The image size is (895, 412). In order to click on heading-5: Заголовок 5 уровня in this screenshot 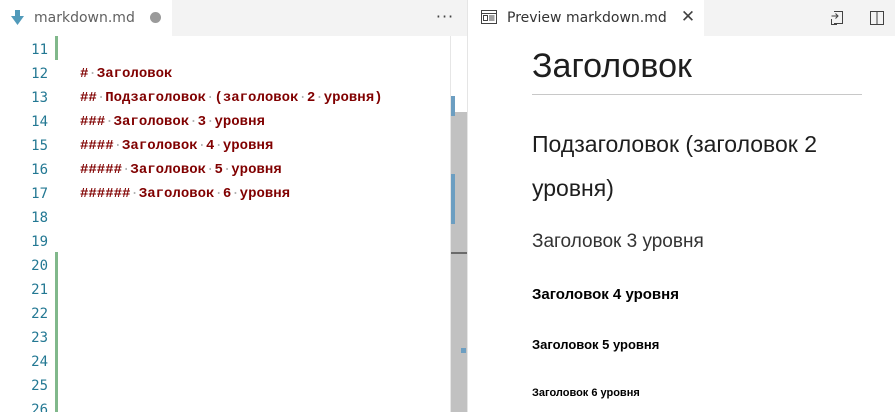, I will do `click(596, 344)`.